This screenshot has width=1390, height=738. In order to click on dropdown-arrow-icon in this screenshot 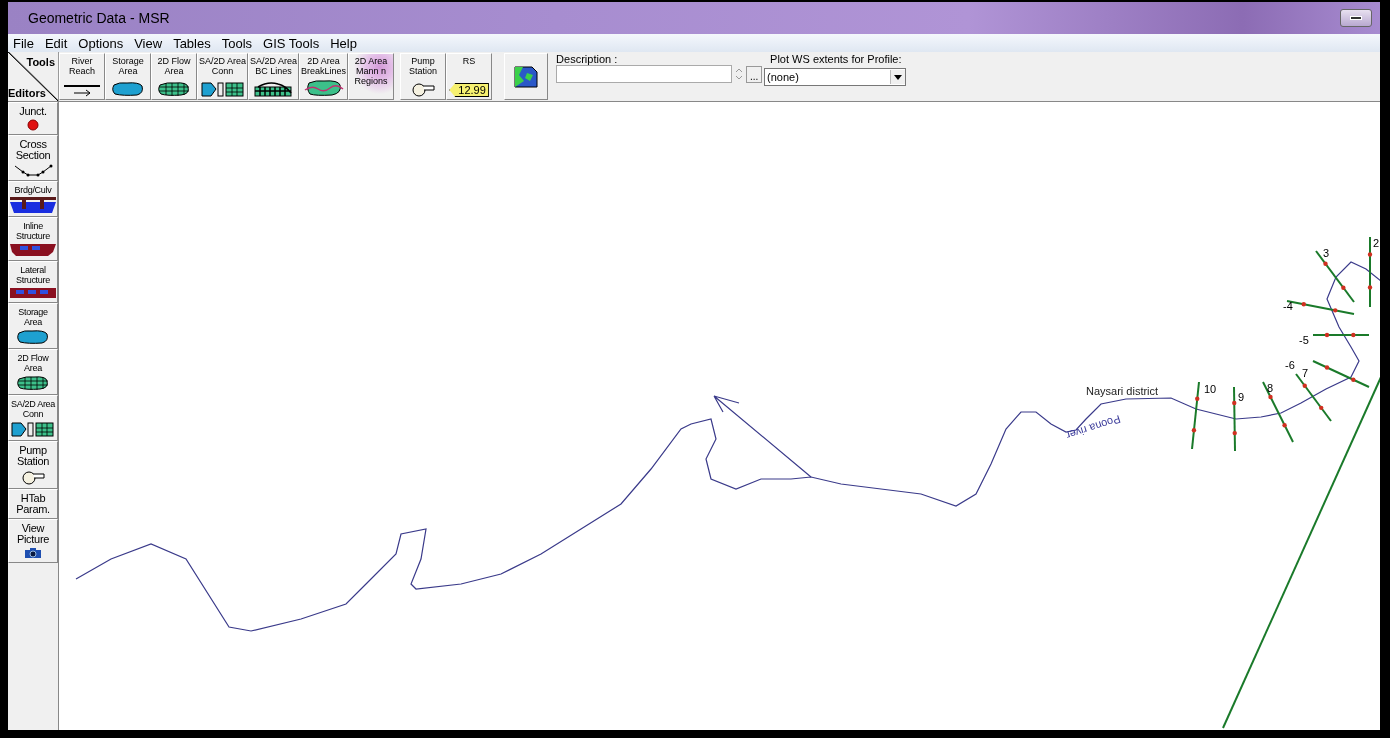, I will do `click(898, 77)`.